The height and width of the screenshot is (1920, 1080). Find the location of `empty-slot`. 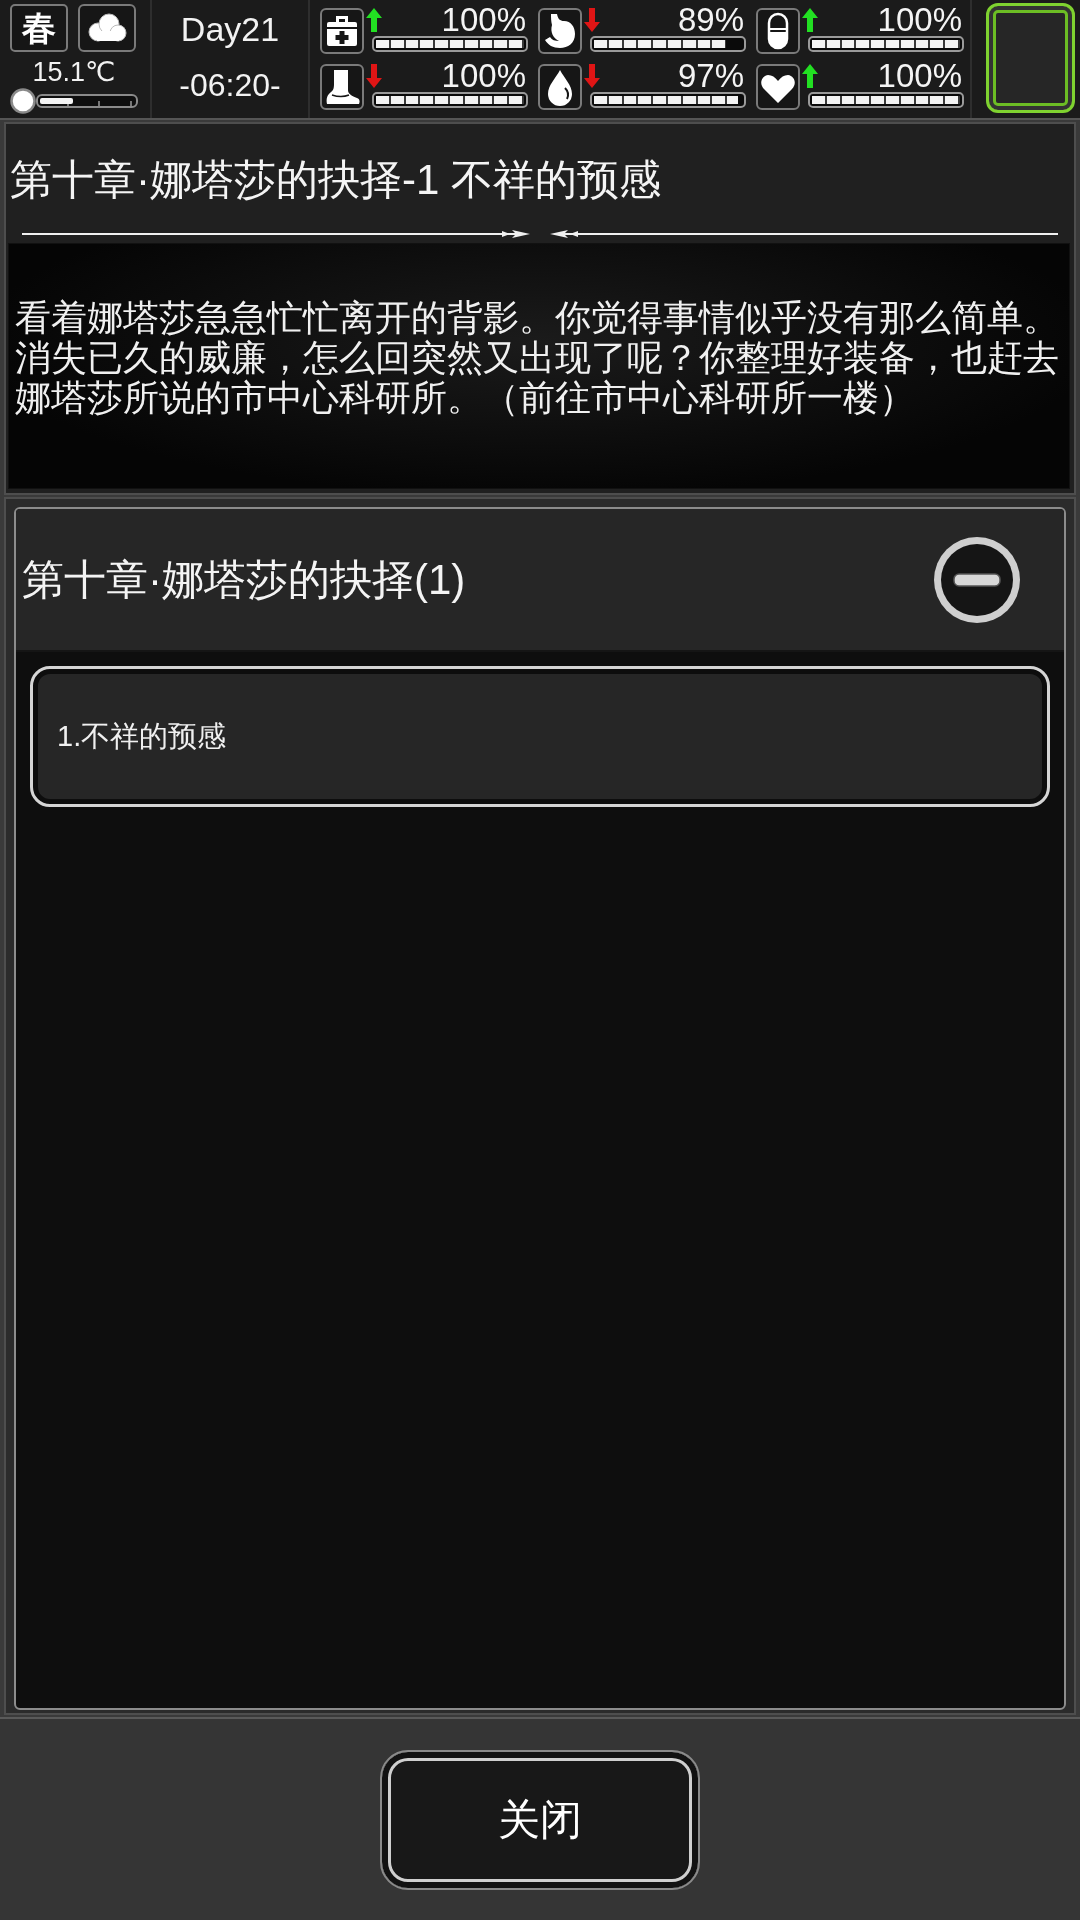

empty-slot is located at coordinates (1030, 58).